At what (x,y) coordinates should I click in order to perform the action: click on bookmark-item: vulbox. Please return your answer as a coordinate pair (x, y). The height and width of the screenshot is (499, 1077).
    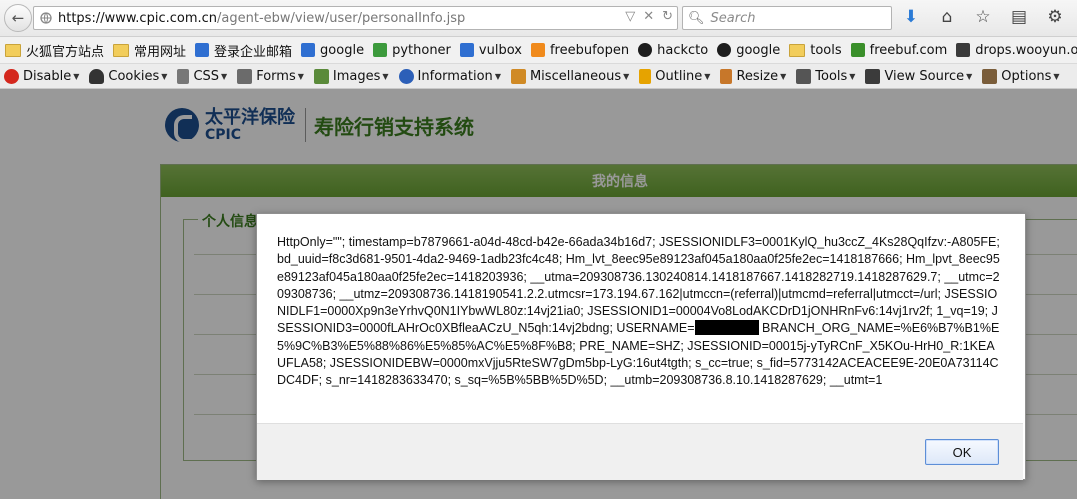
    Looking at the image, I should click on (490, 50).